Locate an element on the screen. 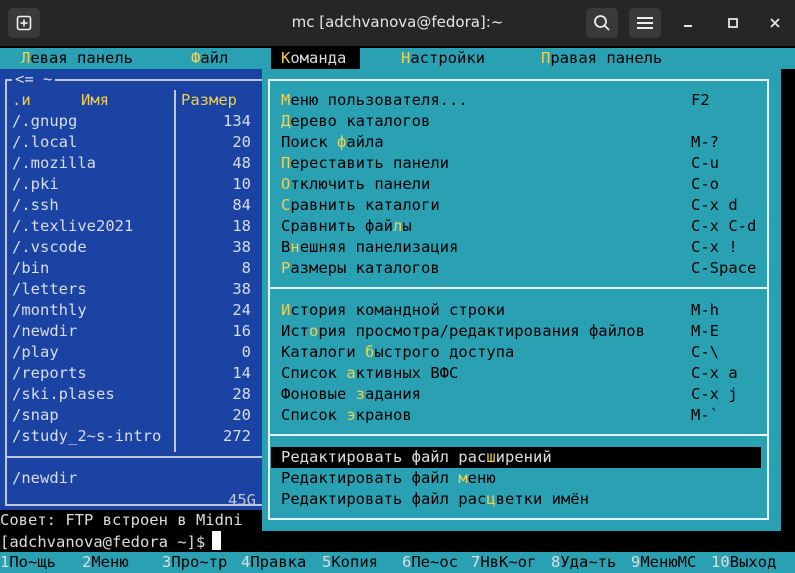 Image resolution: width=795 pixels, height=573 pixels. fkey-4: 4Правка is located at coordinates (273, 562).